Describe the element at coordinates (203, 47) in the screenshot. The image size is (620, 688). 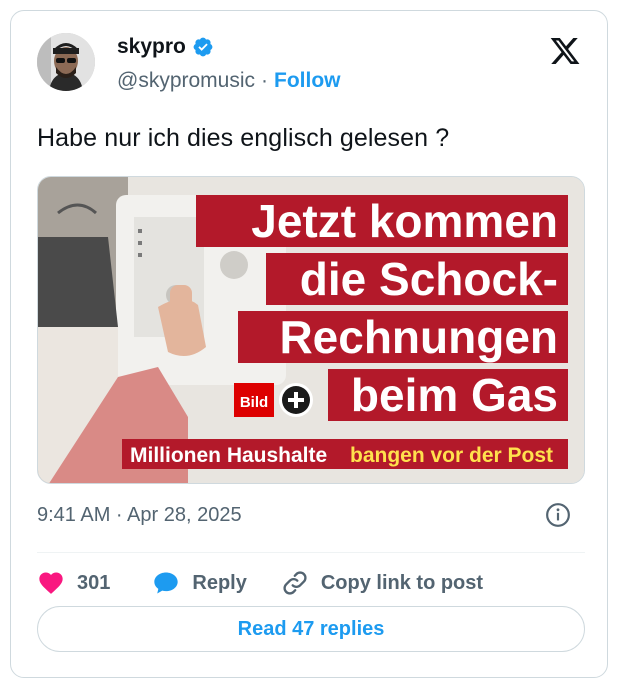
I see `verified-badge-icon` at that location.